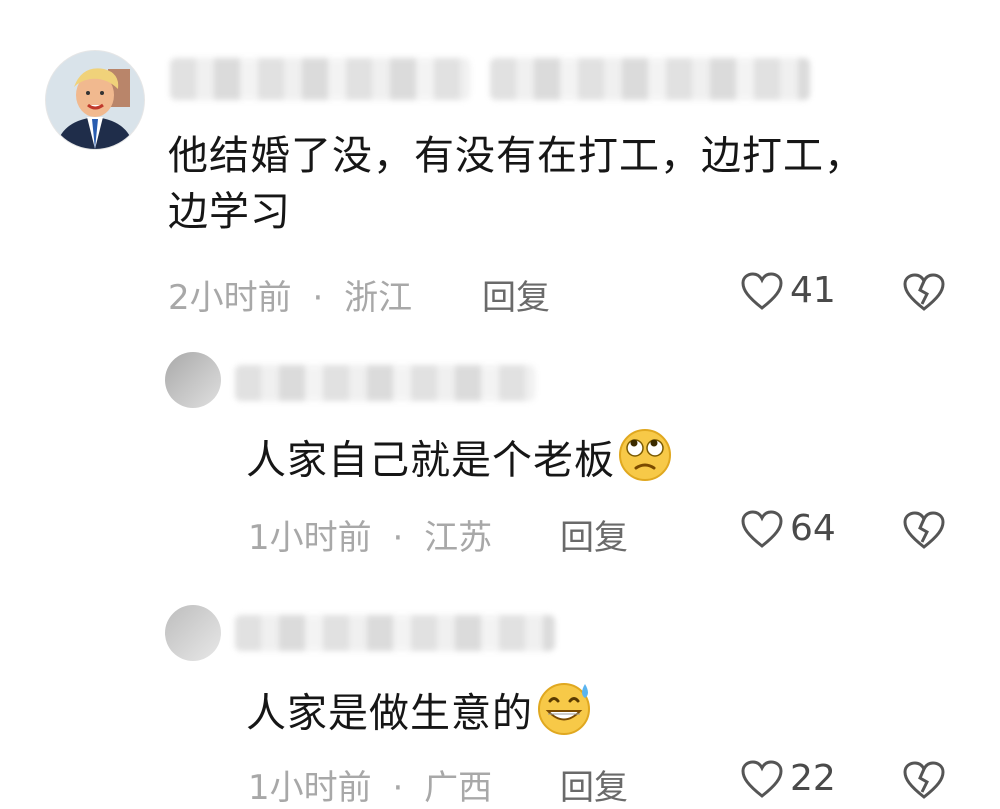 Image resolution: width=1000 pixels, height=809 pixels. I want to click on grinning-sweat-emoji-icon, so click(565, 715).